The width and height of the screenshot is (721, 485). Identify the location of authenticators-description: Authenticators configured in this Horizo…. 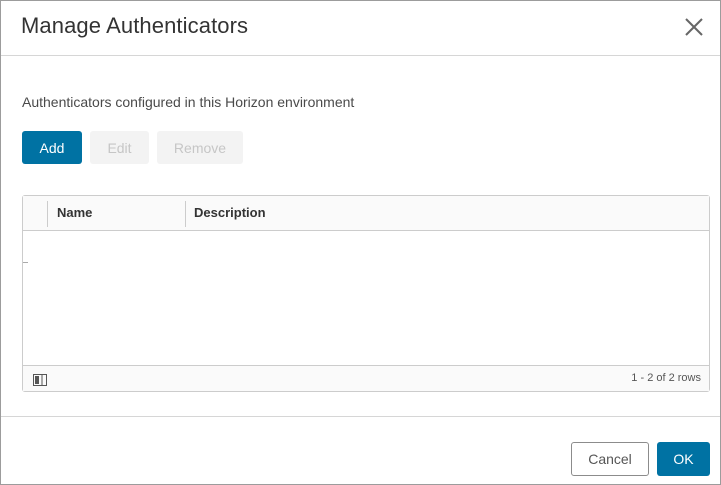
(188, 102).